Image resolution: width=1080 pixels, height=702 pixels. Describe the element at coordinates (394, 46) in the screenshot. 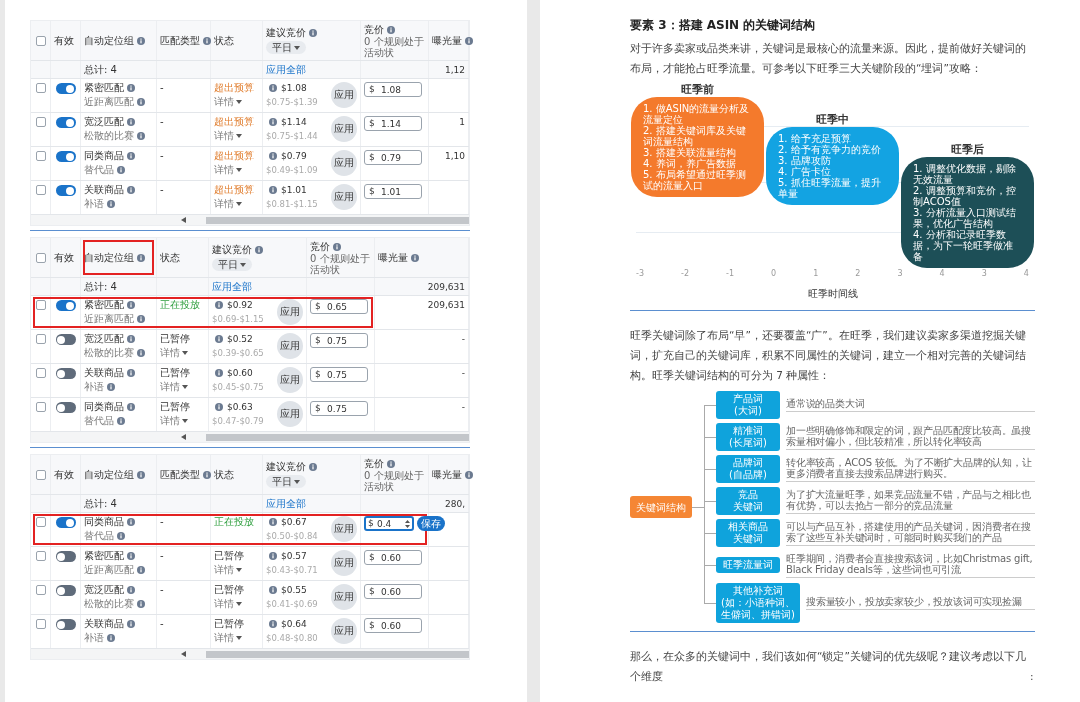

I see `rule-note: 0 个规则处于活动状` at that location.